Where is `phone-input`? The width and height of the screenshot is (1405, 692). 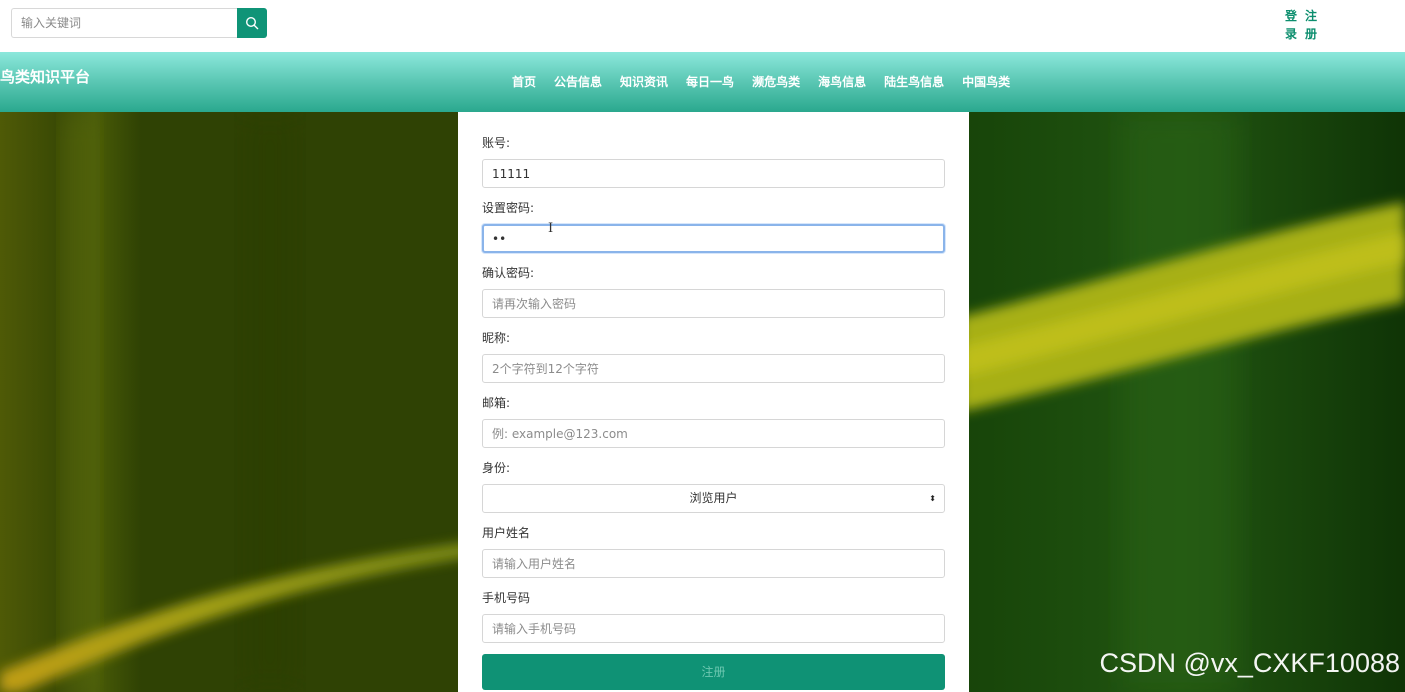 phone-input is located at coordinates (713, 628).